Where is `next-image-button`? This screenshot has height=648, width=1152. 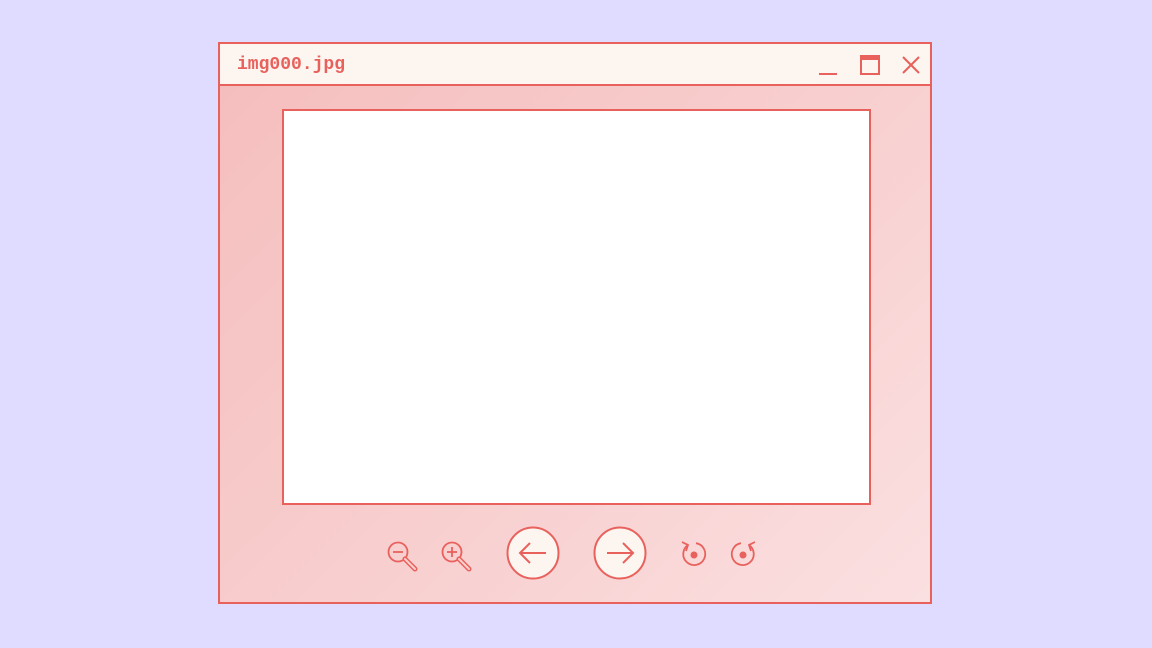 next-image-button is located at coordinates (620, 553).